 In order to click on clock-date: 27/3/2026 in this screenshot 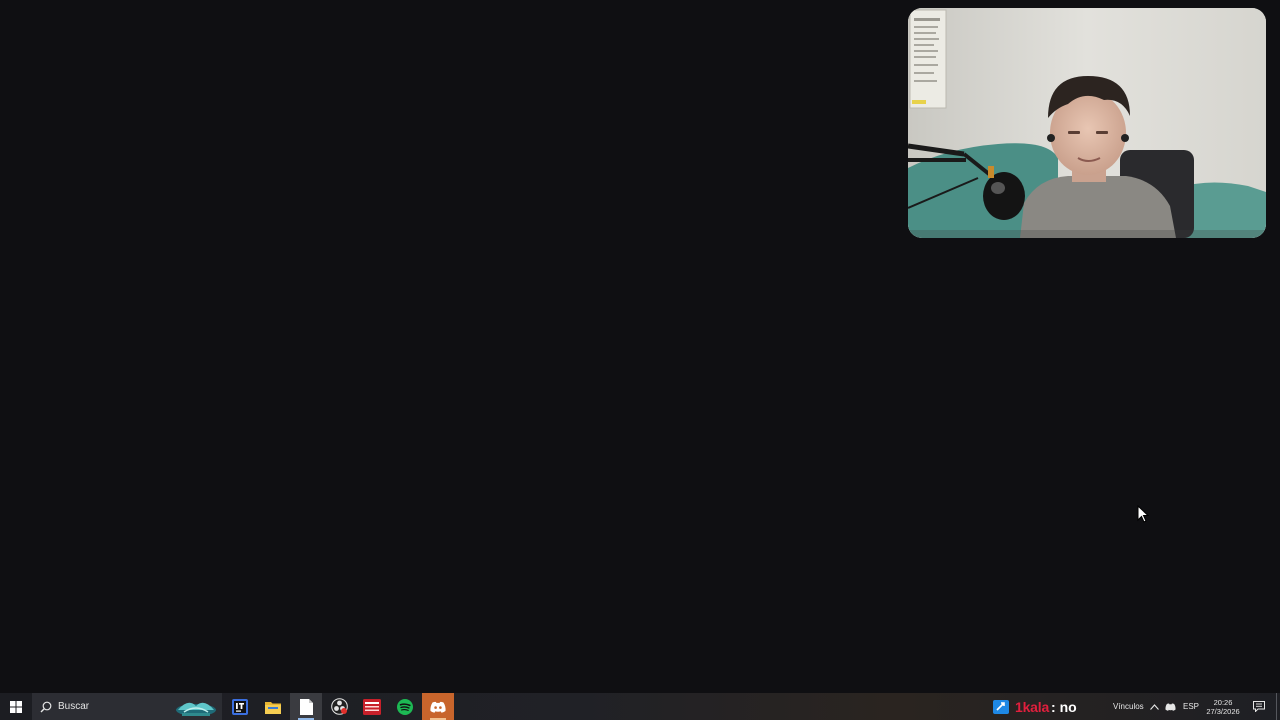, I will do `click(1223, 711)`.